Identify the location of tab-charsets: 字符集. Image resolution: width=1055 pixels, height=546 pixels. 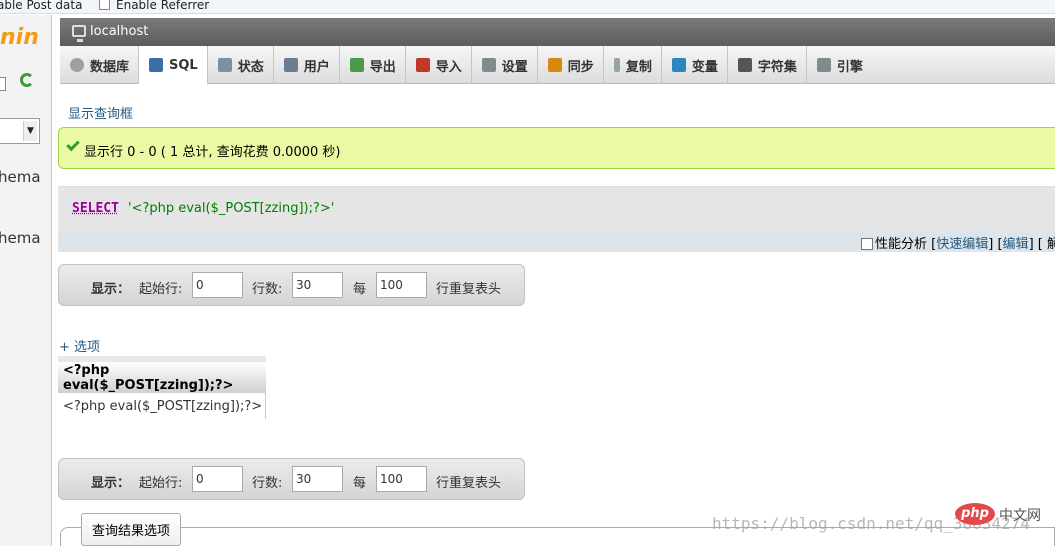
(767, 65).